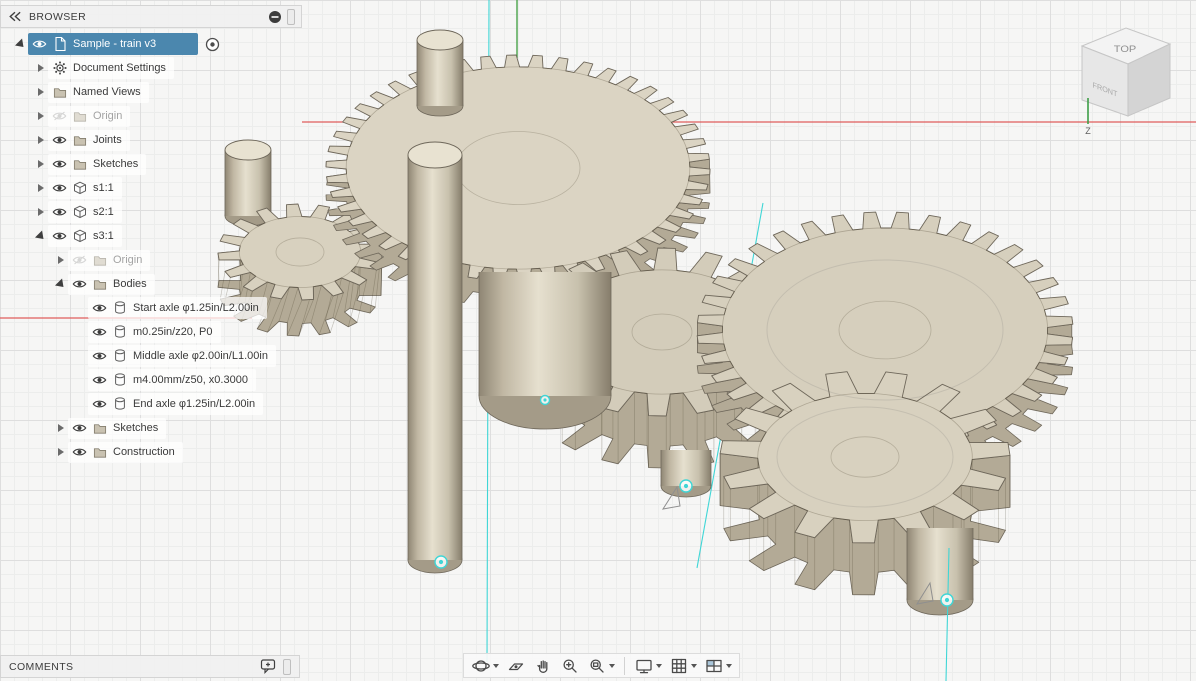 Image resolution: width=1196 pixels, height=681 pixels. Describe the element at coordinates (151, 404) in the screenshot. I see `browser-item-end-axle-1-25in-l2-00in: End axle φ1.25in/L2.00in` at that location.